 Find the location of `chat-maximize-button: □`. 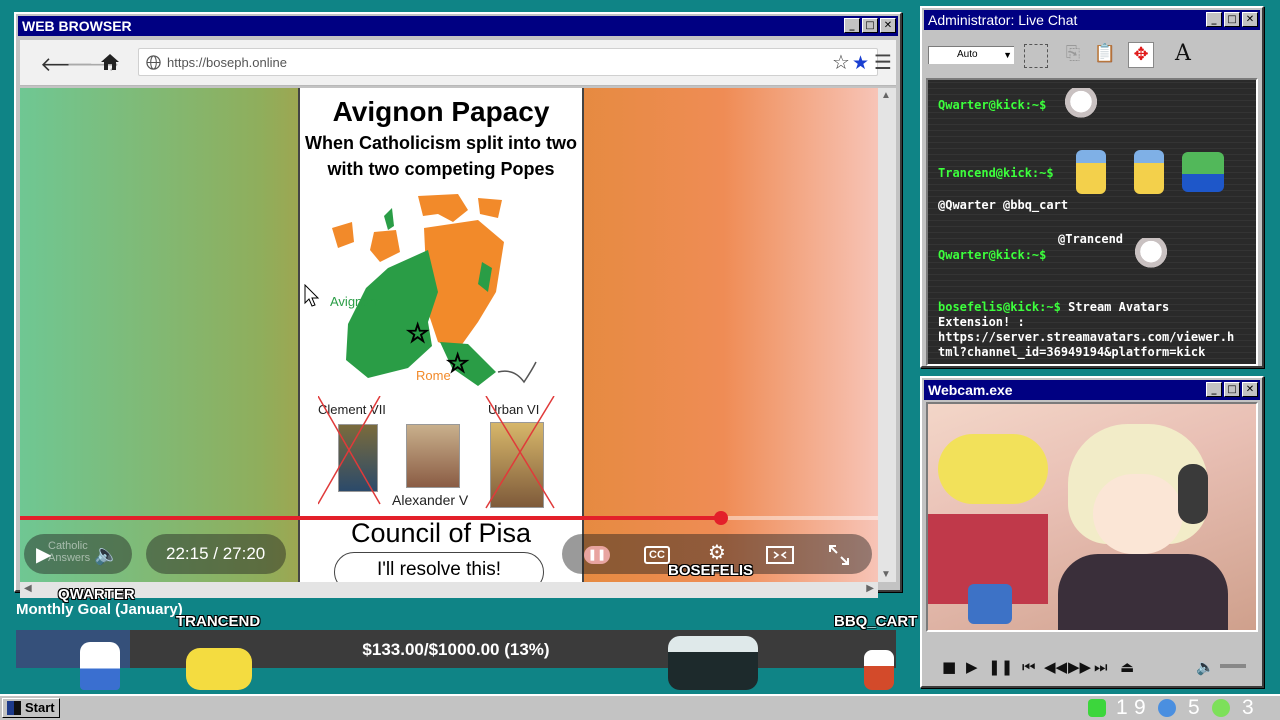

chat-maximize-button: □ is located at coordinates (1232, 19).